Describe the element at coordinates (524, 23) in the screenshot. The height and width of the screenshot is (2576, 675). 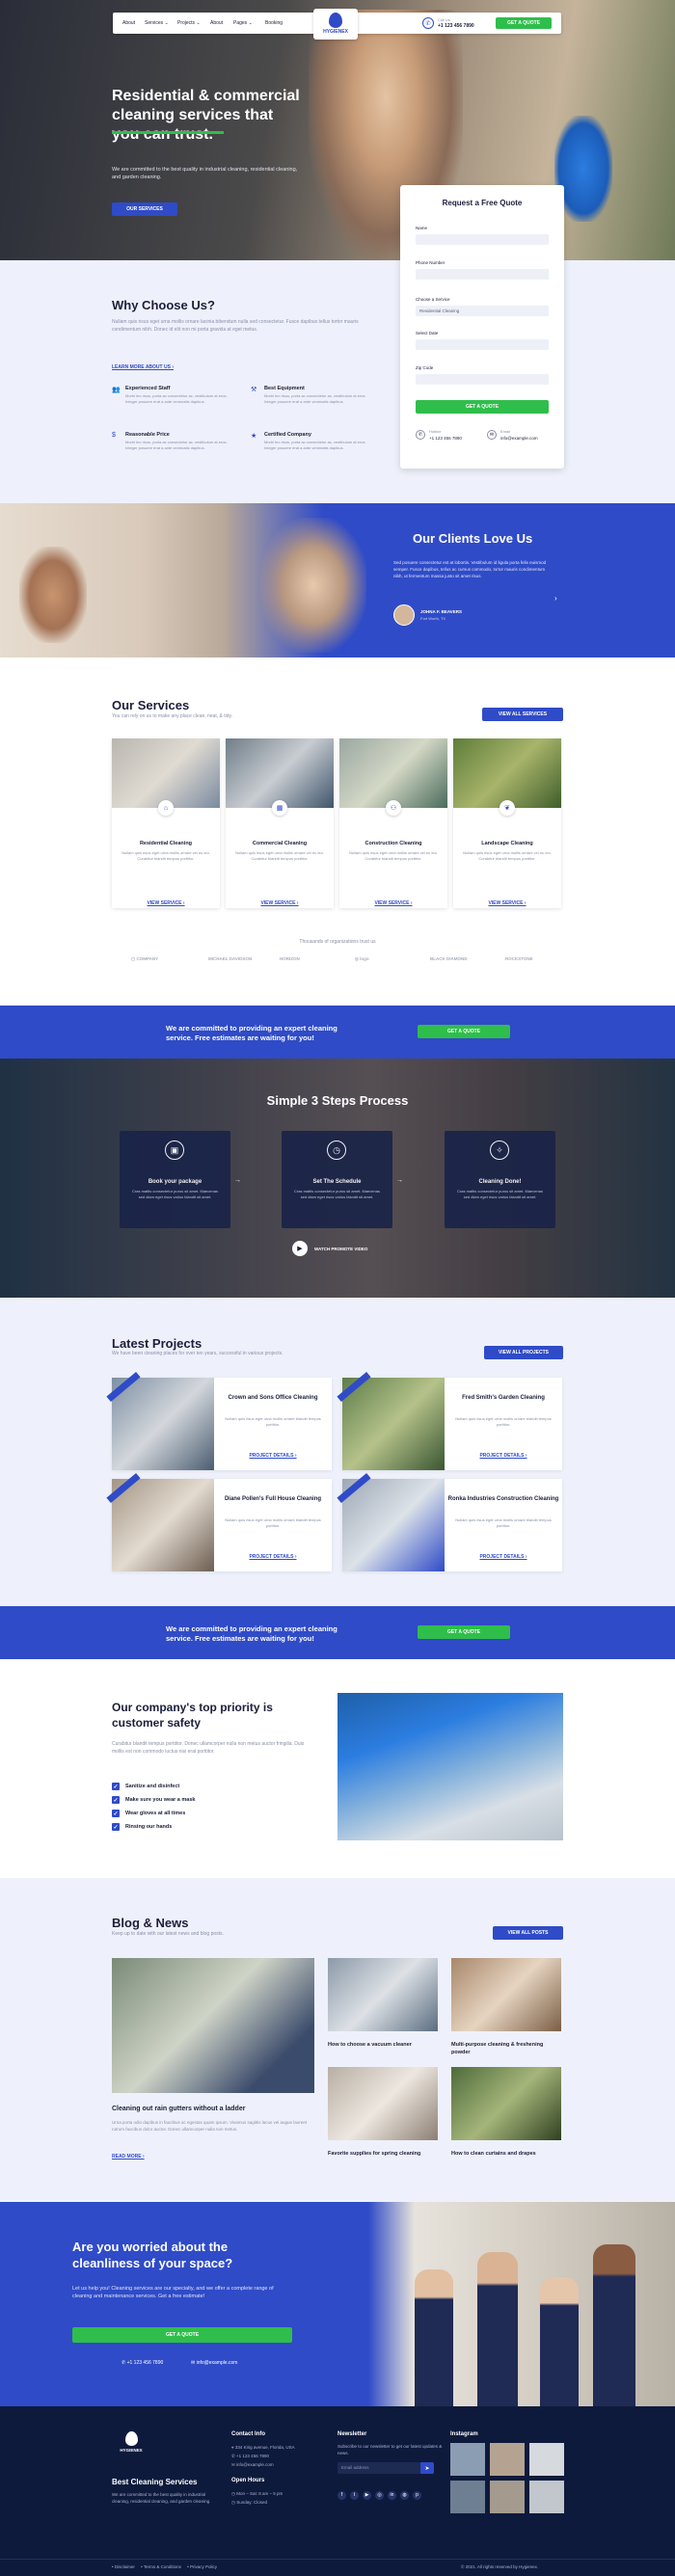
I see `nav-quote-button: GET A QUOTE` at that location.